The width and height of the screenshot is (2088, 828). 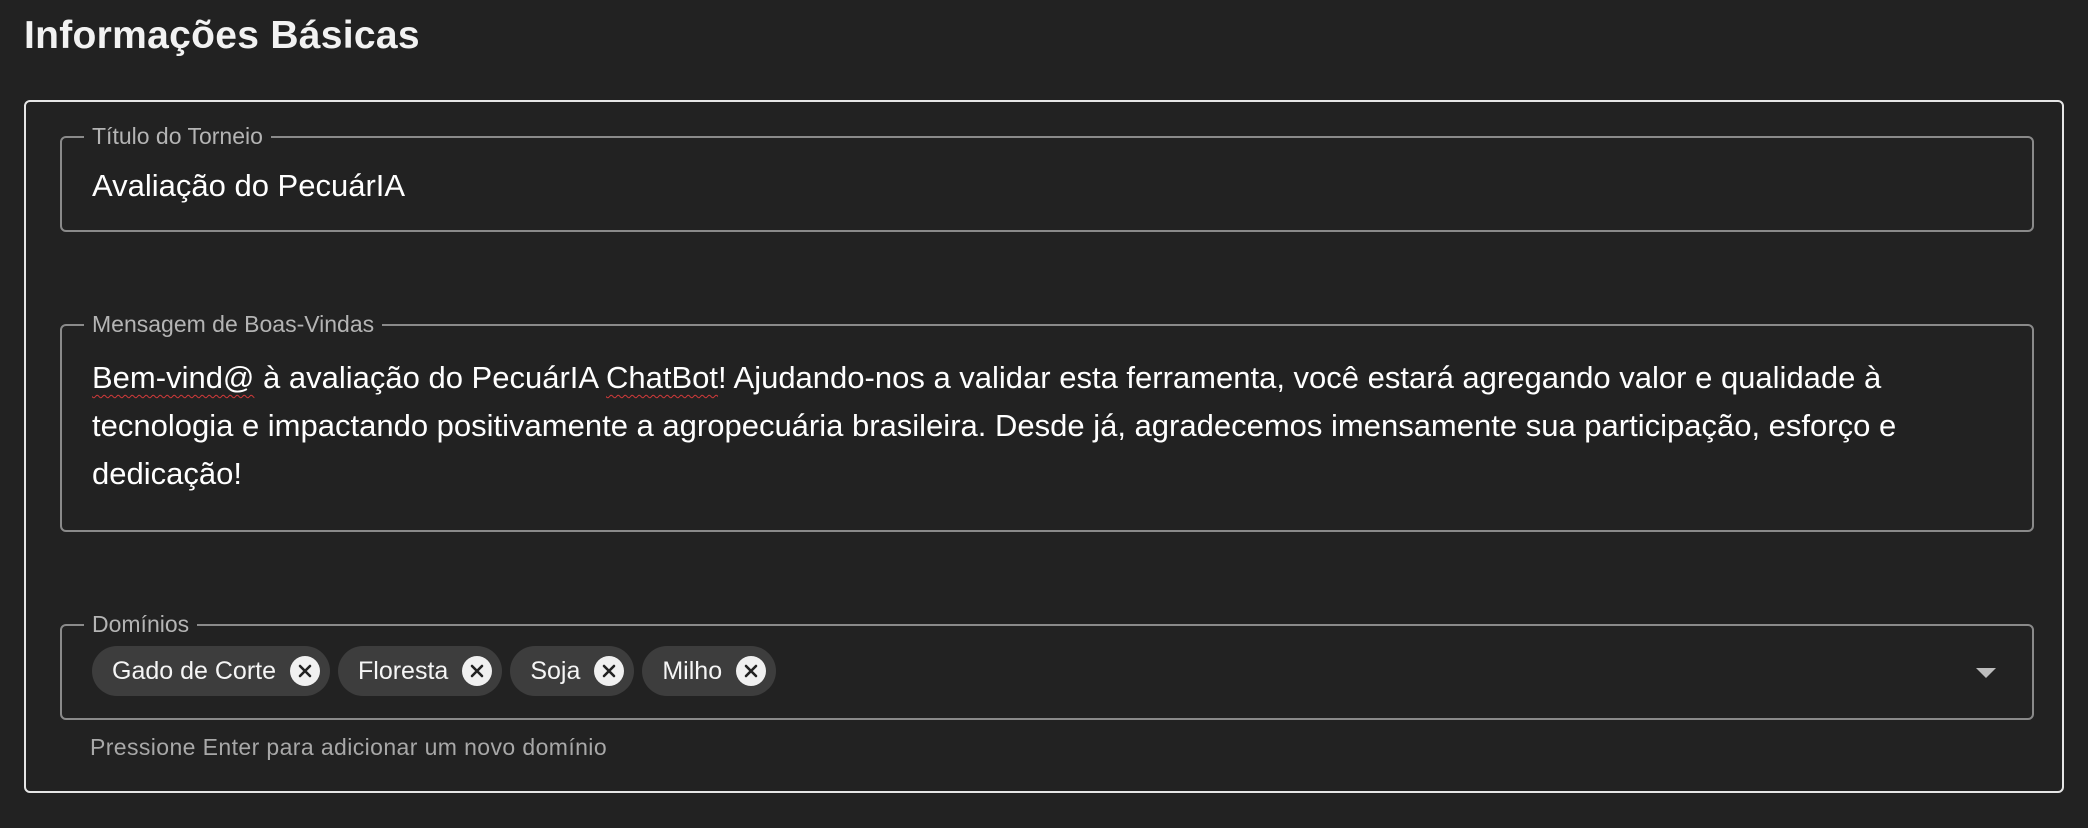 What do you see at coordinates (1047, 177) in the screenshot?
I see `tournament-title-field: Título do Torneio Avaliação do PecuárIA` at bounding box center [1047, 177].